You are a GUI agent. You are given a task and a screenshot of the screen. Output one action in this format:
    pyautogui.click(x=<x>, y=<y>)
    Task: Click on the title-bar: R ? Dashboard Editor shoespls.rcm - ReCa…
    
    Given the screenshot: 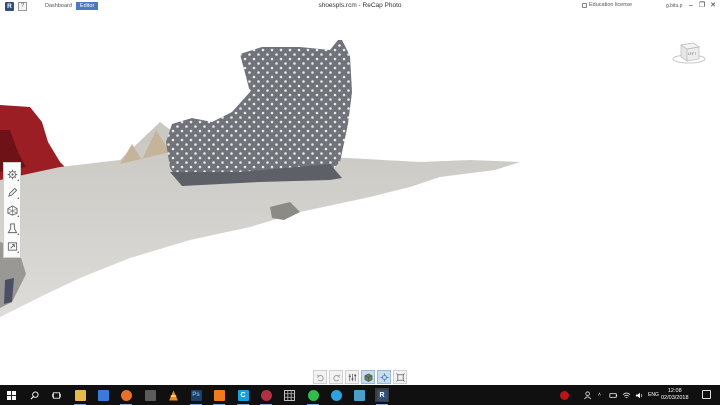 What is the action you would take?
    pyautogui.click(x=360, y=6)
    